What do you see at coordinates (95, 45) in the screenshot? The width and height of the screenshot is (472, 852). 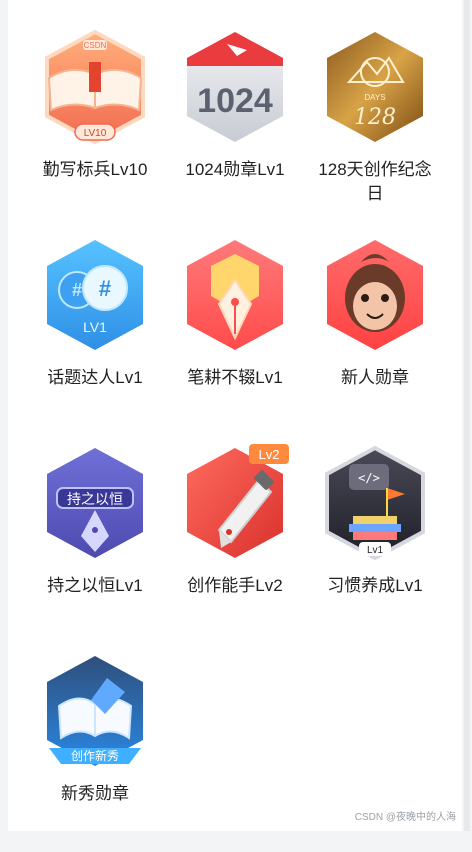 I see `svg-text: CSDN` at bounding box center [95, 45].